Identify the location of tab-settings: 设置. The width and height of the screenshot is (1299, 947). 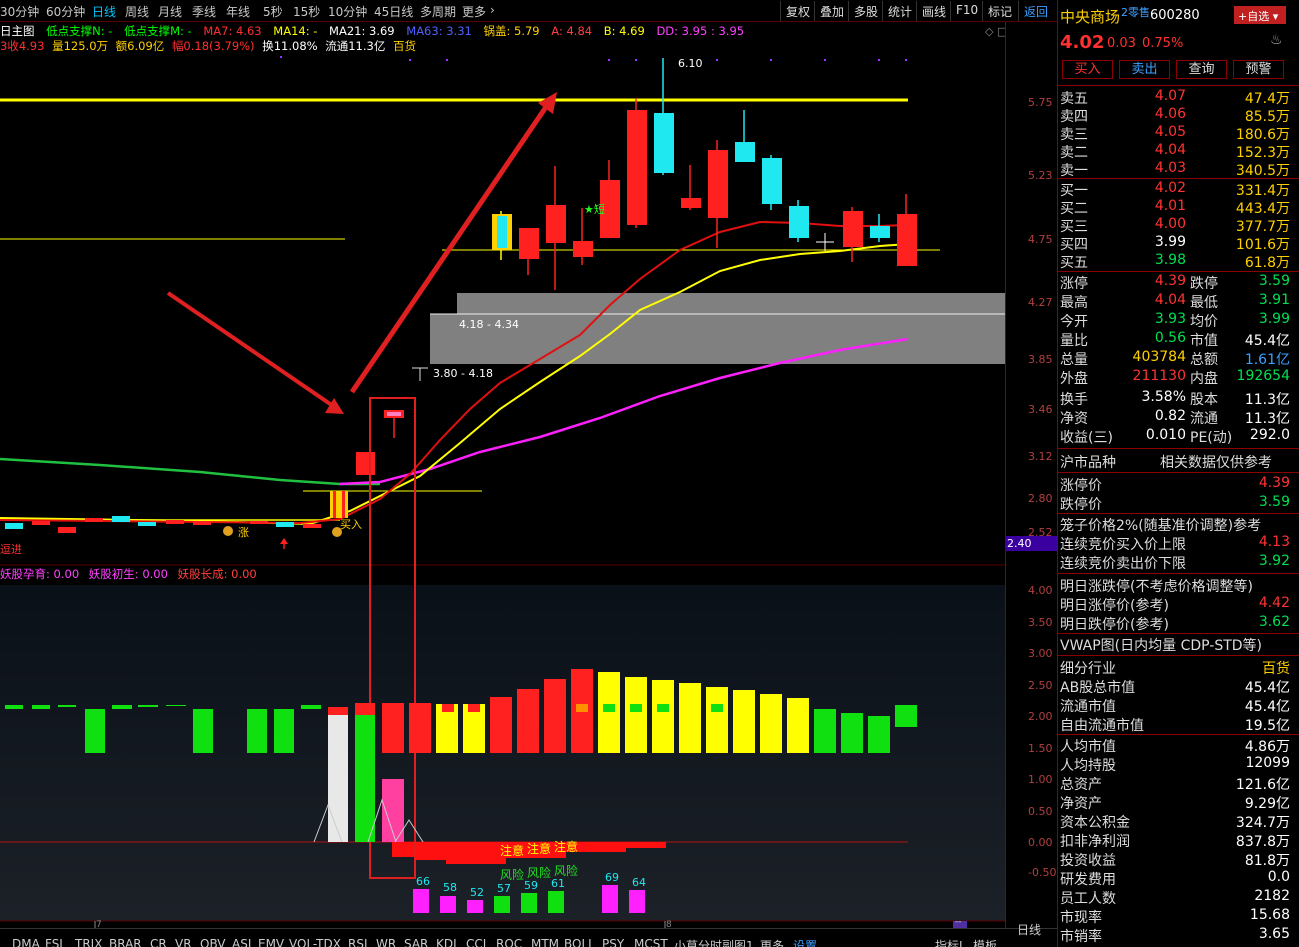
(805, 942).